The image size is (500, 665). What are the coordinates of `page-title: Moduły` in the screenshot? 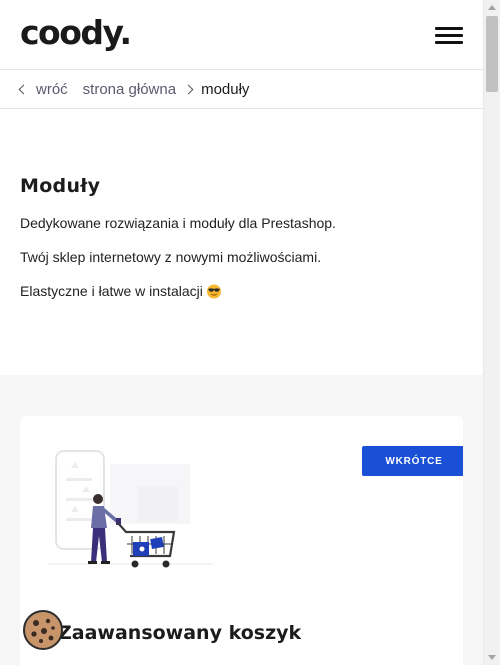 It's located at (60, 186).